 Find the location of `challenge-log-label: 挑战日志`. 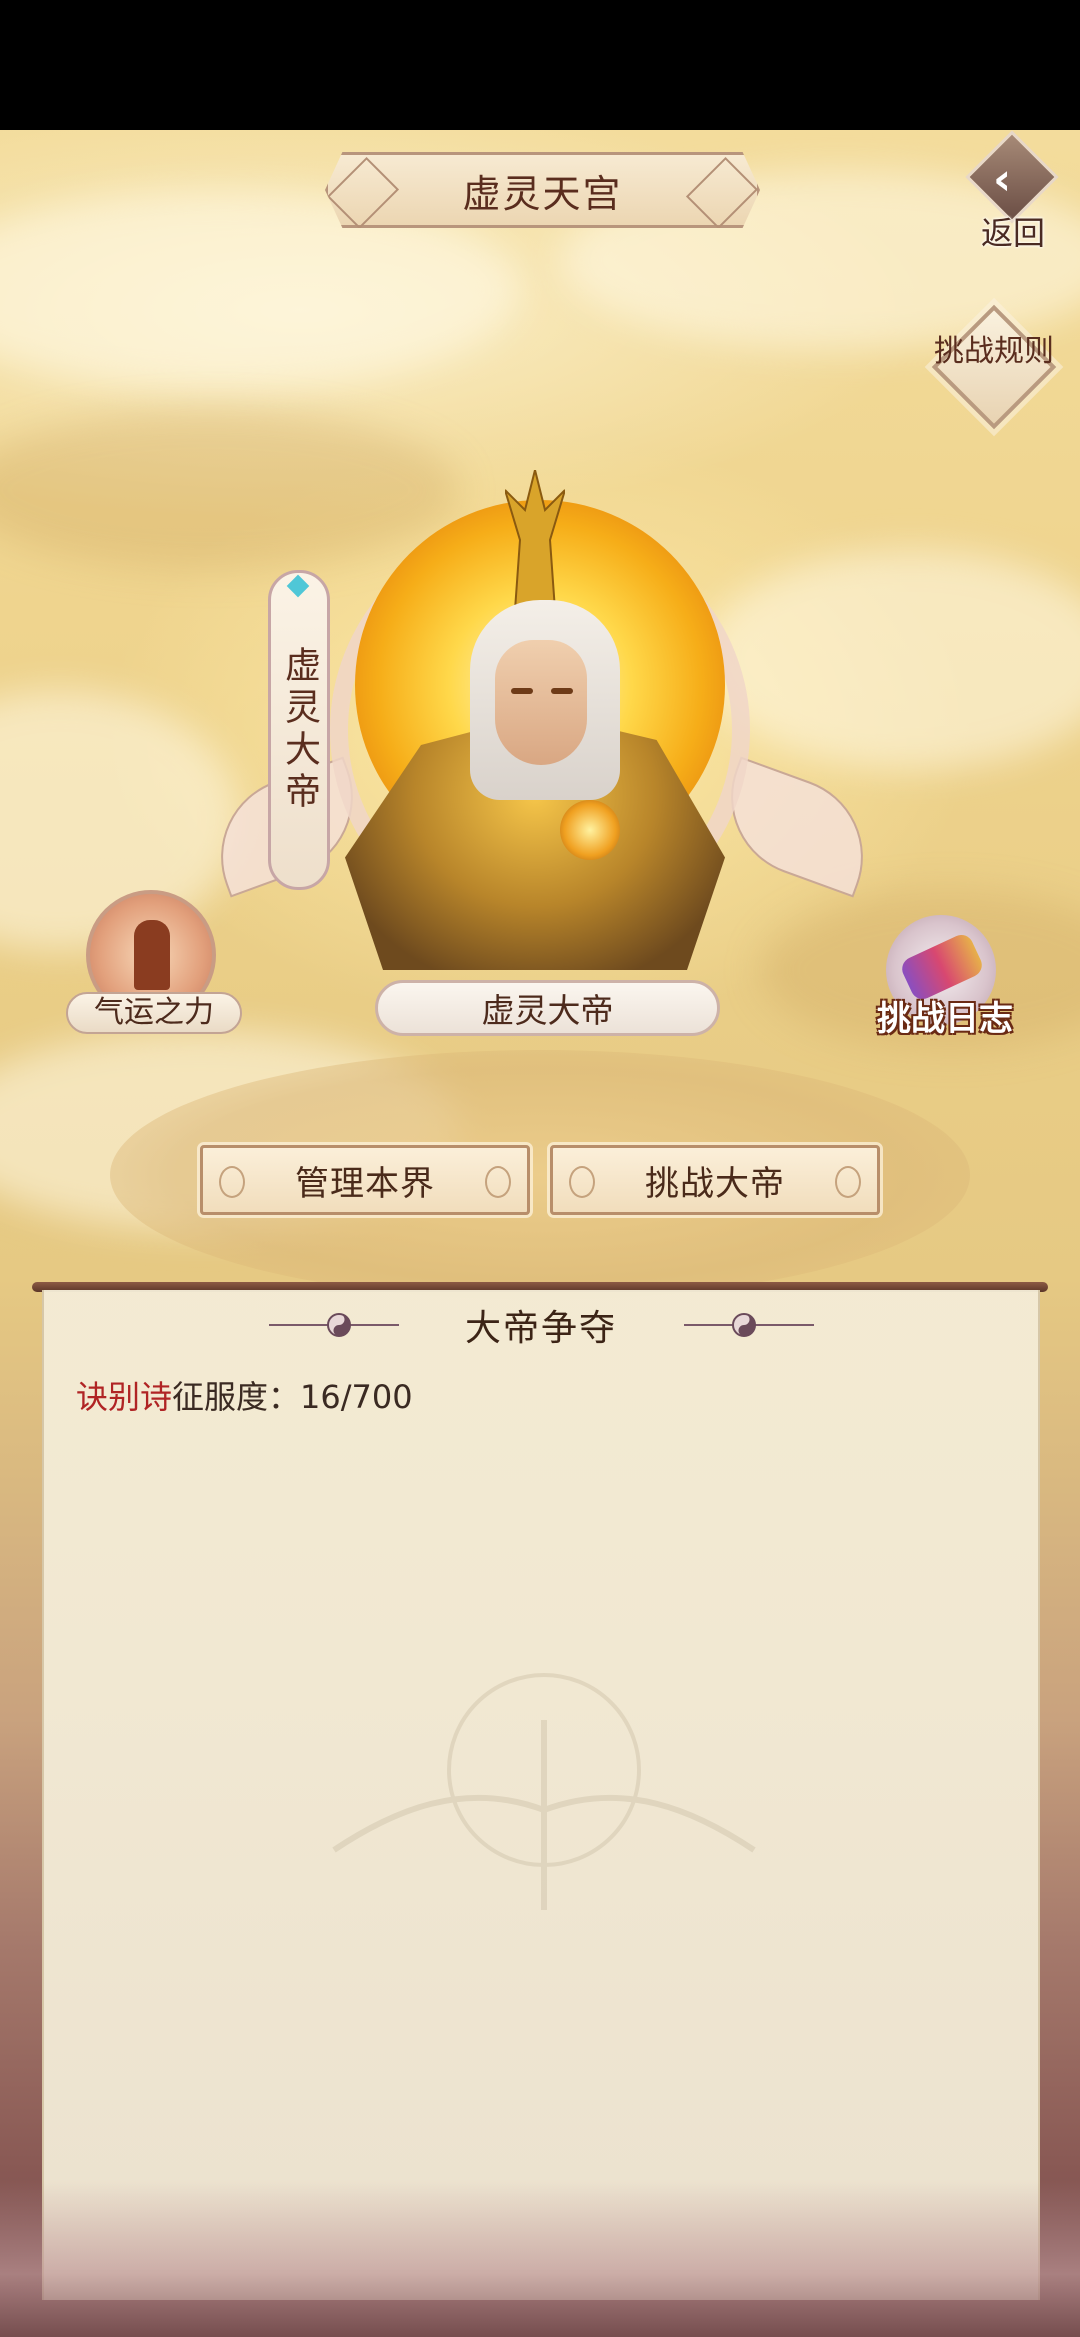

challenge-log-label: 挑战日志 is located at coordinates (945, 1019).